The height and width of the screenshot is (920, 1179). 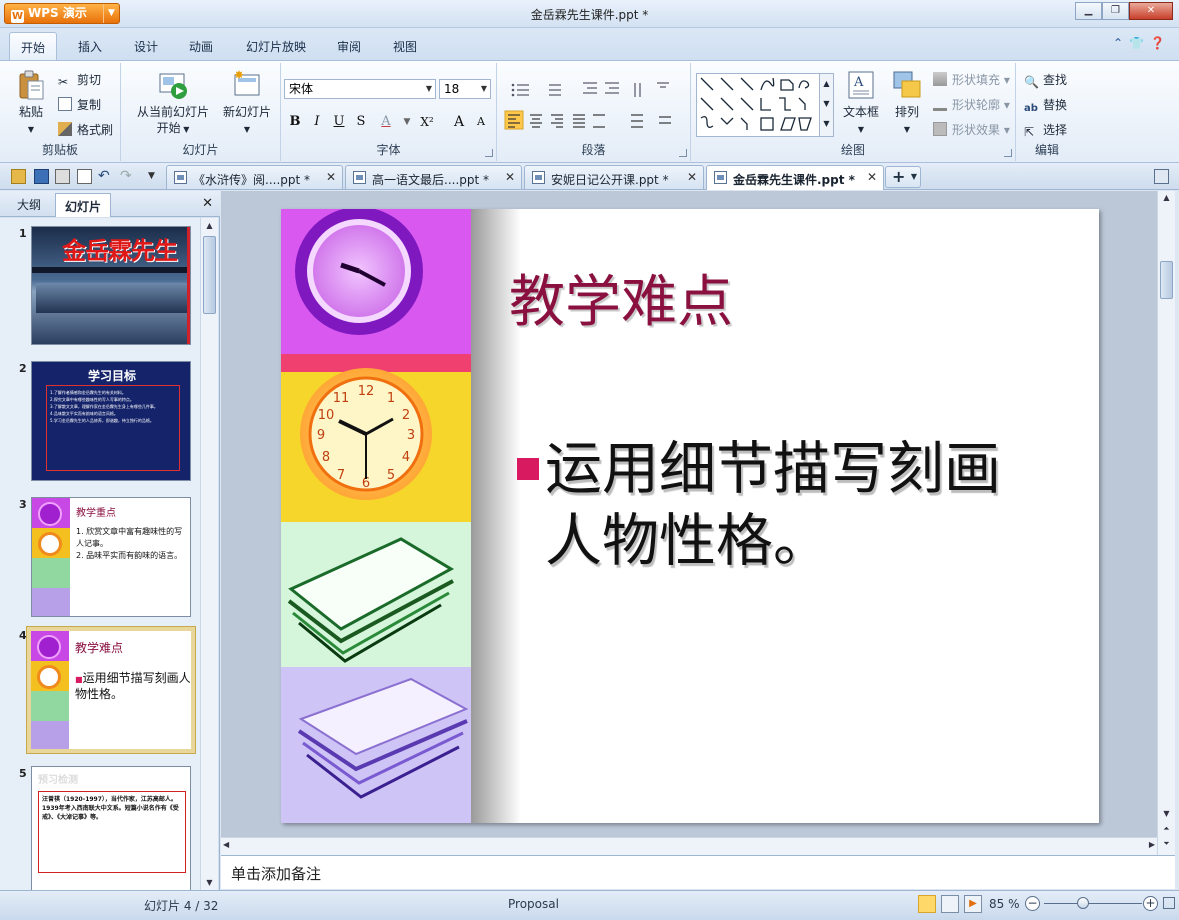 I want to click on chevron-down-icon: ▼, so click(x=407, y=122).